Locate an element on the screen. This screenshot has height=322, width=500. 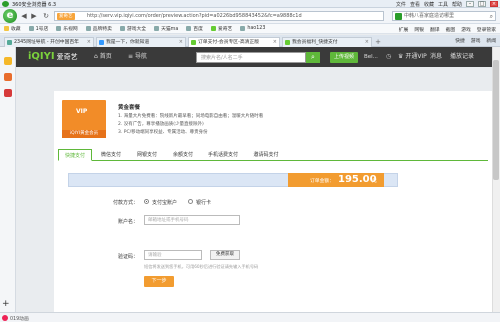
code-placeholder: 请输验 is located at coordinates (155, 255).